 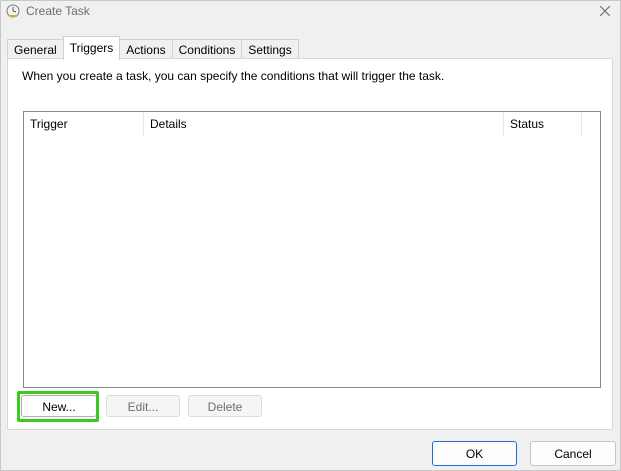 What do you see at coordinates (13, 11) in the screenshot?
I see `clock-icon` at bounding box center [13, 11].